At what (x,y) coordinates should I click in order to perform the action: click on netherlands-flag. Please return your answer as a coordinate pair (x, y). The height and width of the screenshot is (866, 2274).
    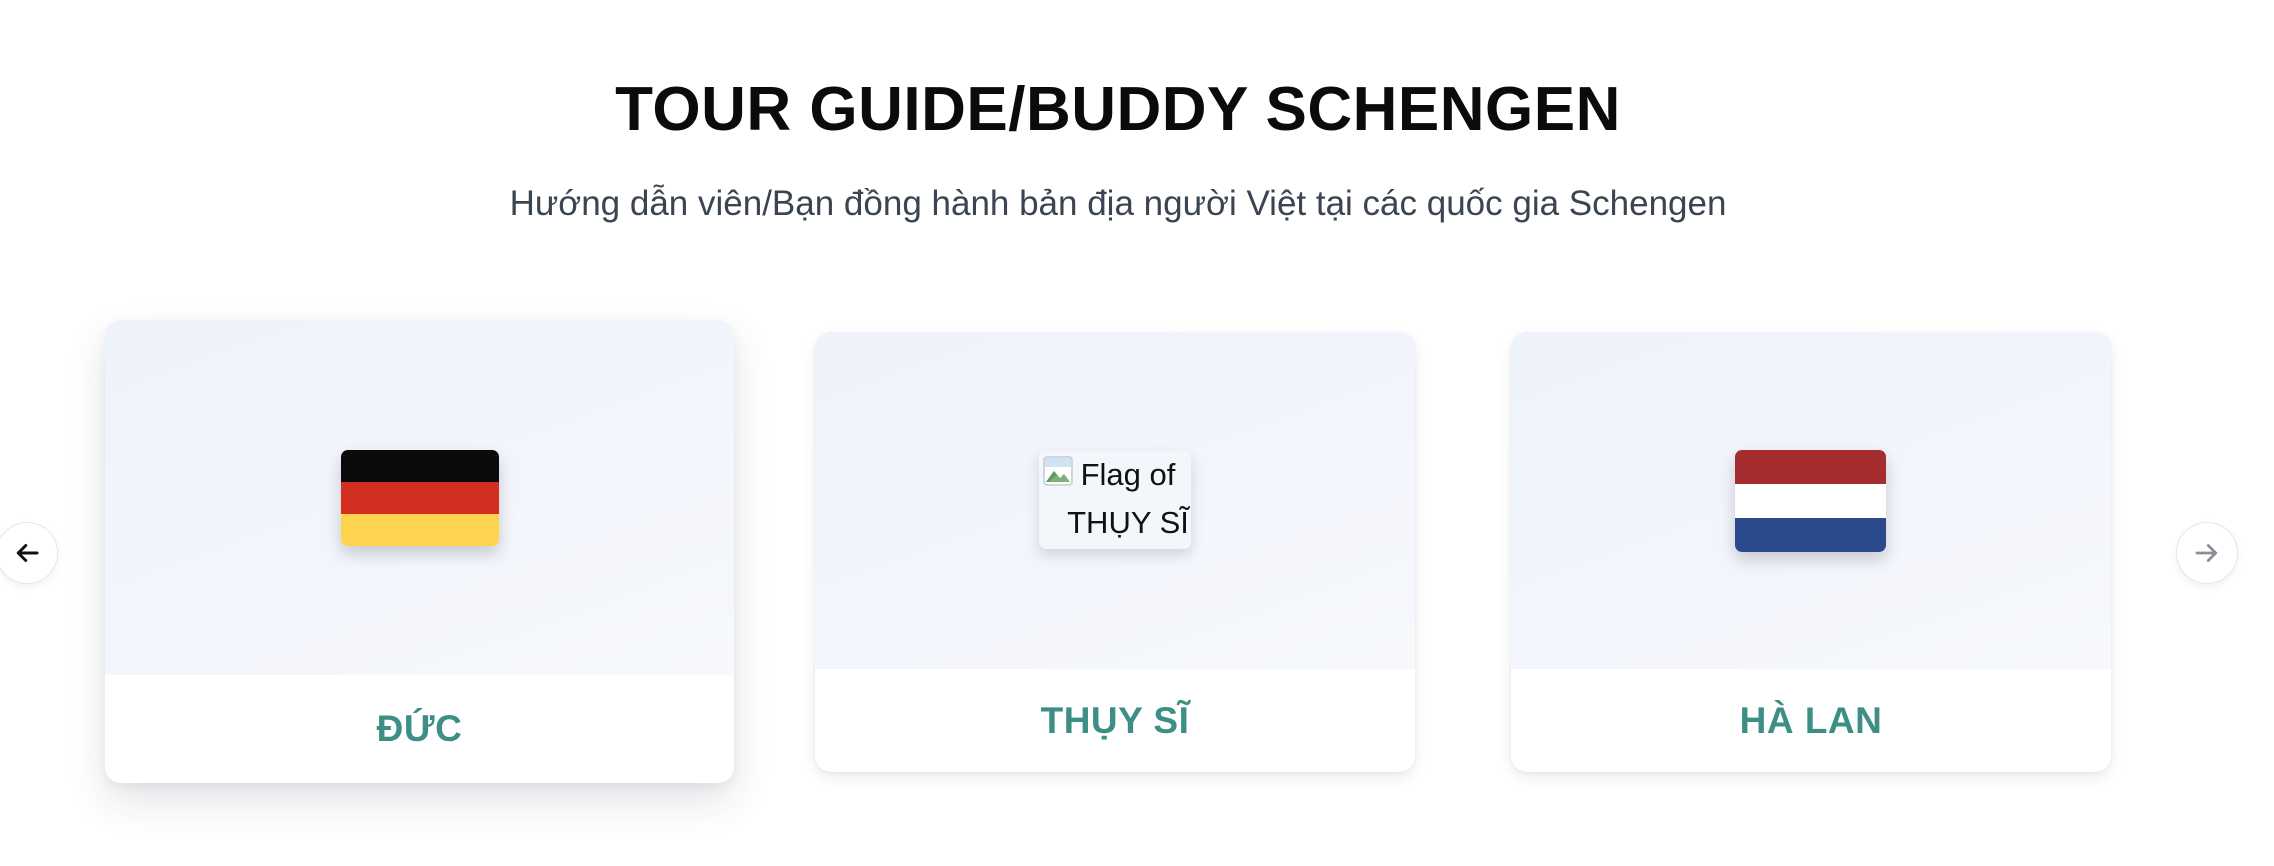
    Looking at the image, I should click on (1810, 501).